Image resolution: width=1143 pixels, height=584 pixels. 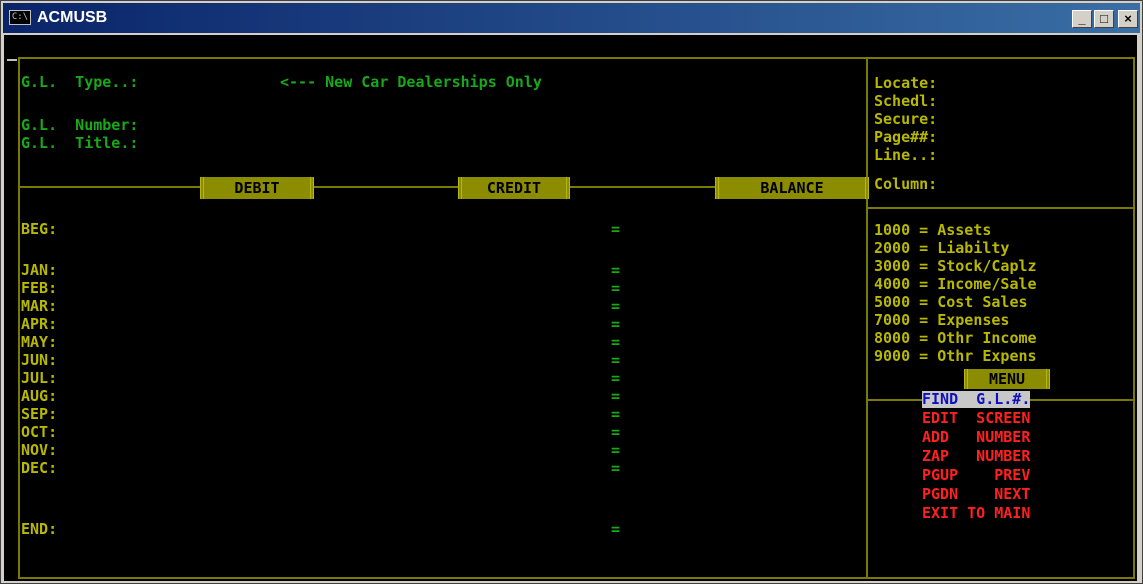 What do you see at coordinates (1007, 379) in the screenshot?
I see `menu-title: MENU` at bounding box center [1007, 379].